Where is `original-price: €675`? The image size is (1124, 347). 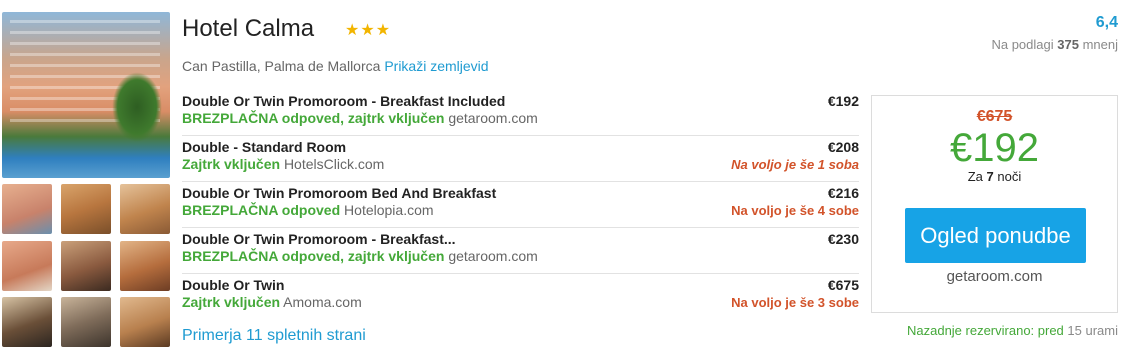
original-price: €675 is located at coordinates (994, 116).